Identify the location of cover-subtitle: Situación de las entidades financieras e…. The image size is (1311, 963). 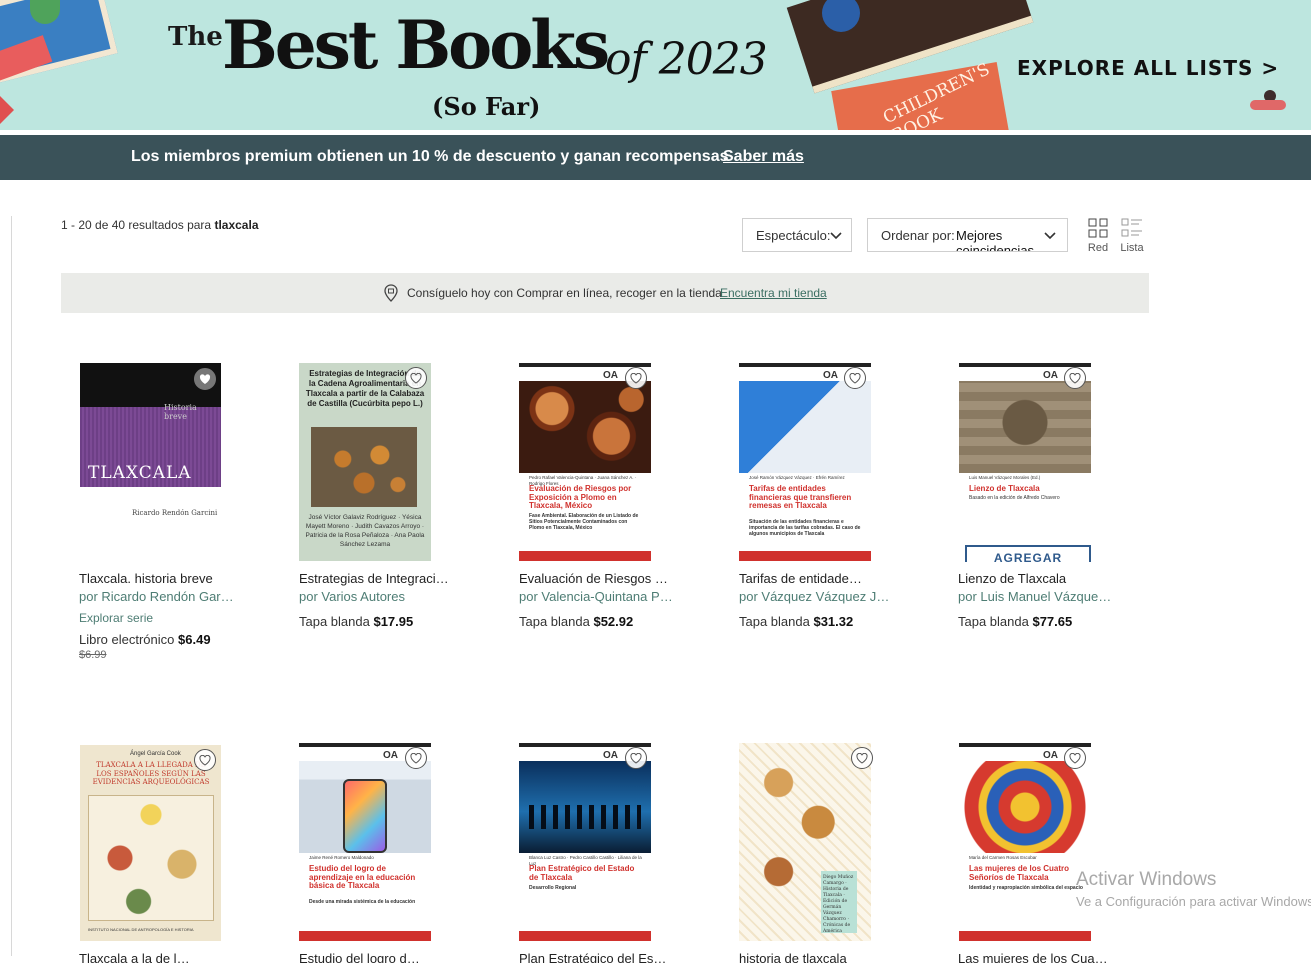
(805, 528).